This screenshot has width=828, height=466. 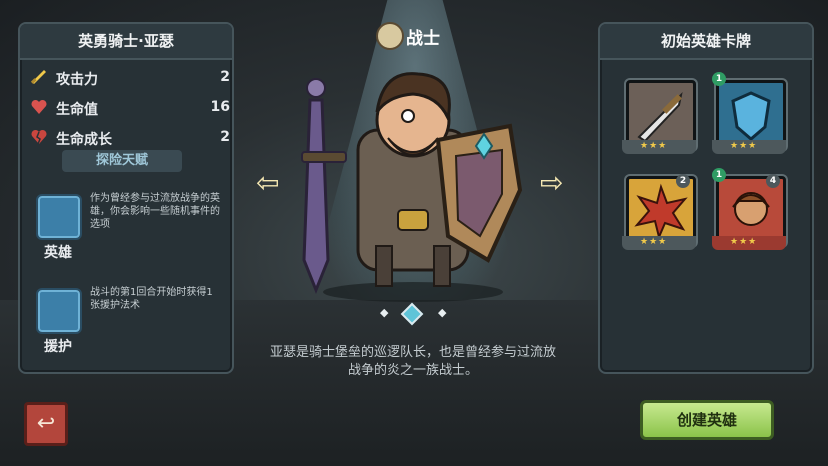 What do you see at coordinates (773, 181) in the screenshot?
I see `card-badge: 4` at bounding box center [773, 181].